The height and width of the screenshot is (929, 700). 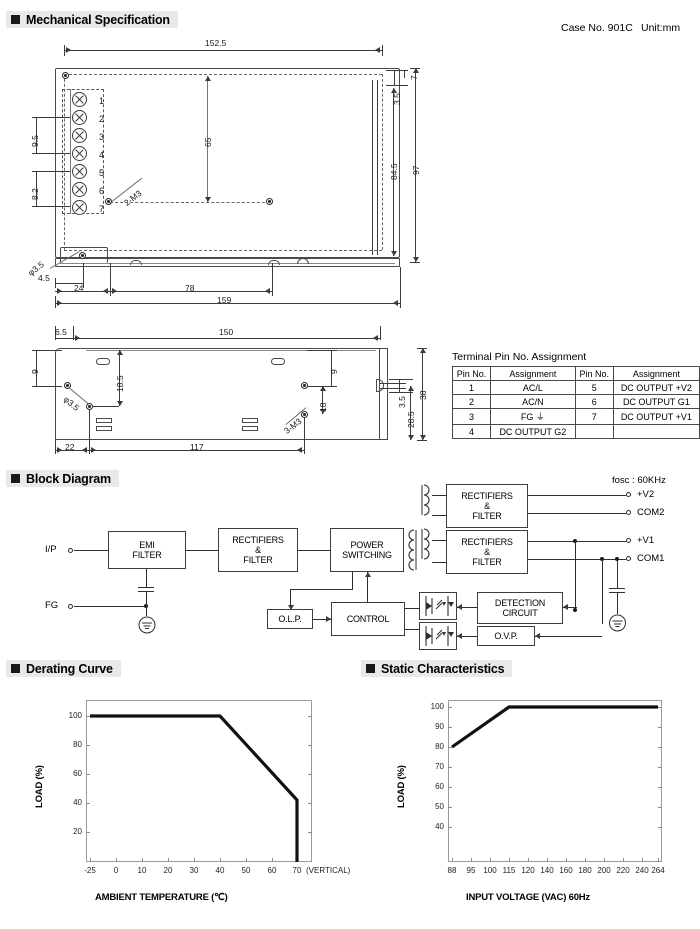 I want to click on wire-power-to-olp, so click(x=321, y=589).